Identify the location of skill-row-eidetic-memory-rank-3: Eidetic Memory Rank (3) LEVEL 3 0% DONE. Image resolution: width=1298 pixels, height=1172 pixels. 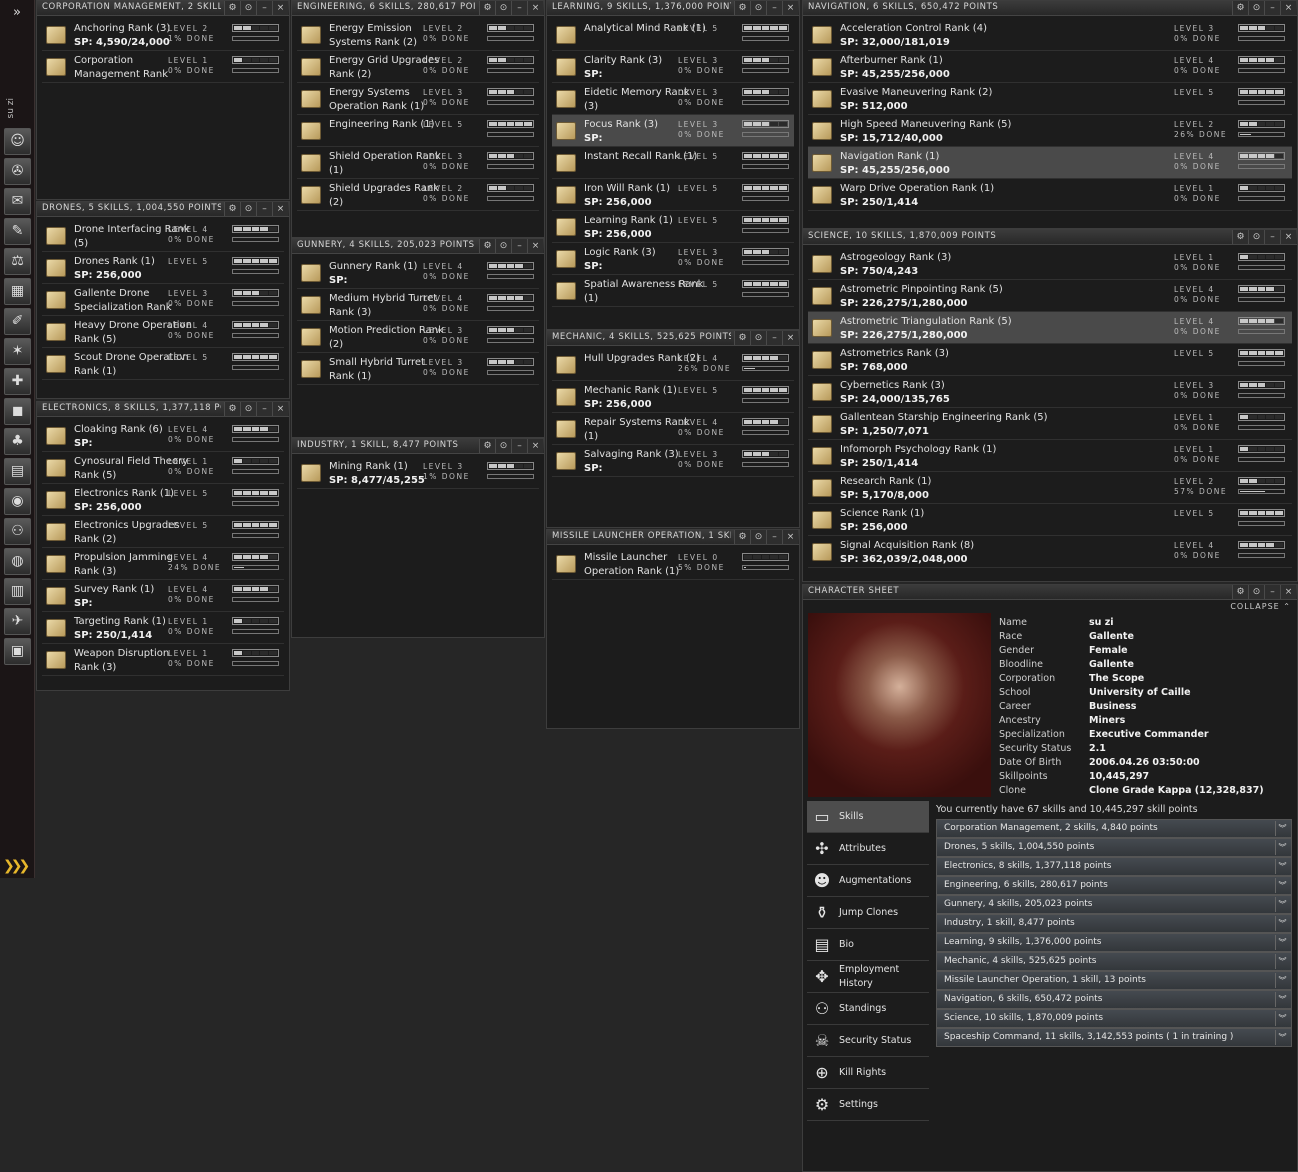
(673, 99).